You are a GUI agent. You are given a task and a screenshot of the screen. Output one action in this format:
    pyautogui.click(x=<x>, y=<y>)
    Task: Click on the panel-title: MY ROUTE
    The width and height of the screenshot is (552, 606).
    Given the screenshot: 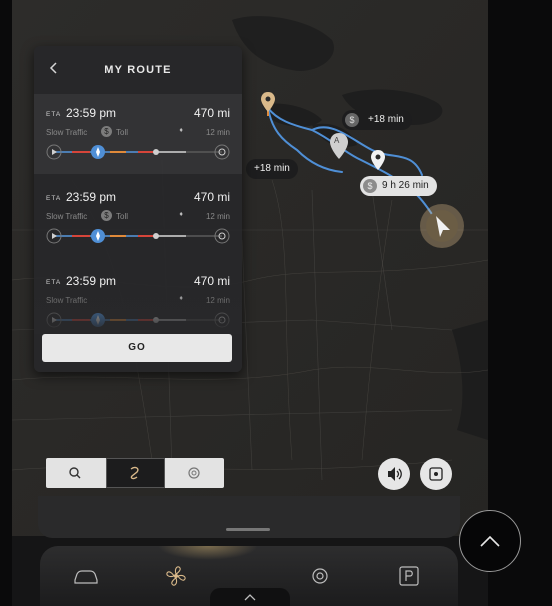 What is the action you would take?
    pyautogui.click(x=138, y=70)
    